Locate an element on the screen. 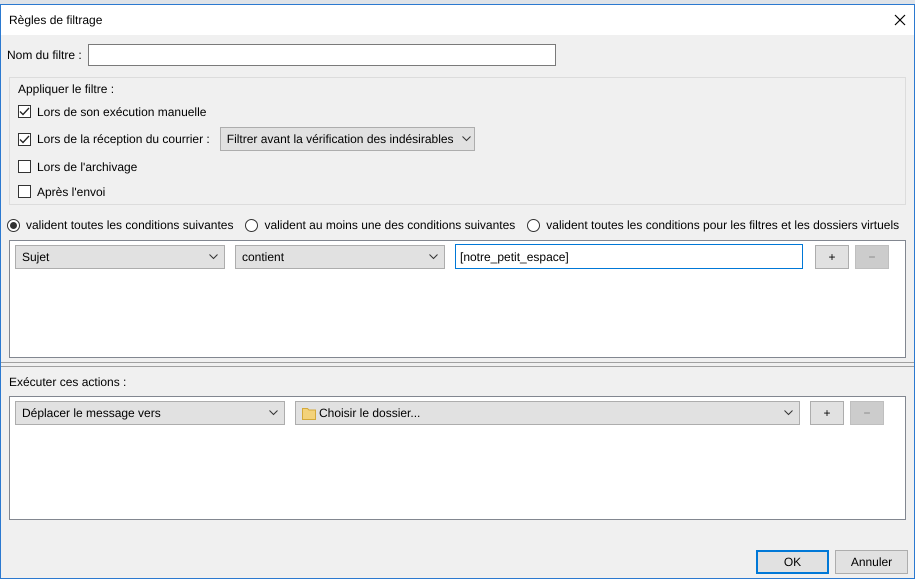  checkbox-label: Lors de la réception du courrier : is located at coordinates (123, 139).